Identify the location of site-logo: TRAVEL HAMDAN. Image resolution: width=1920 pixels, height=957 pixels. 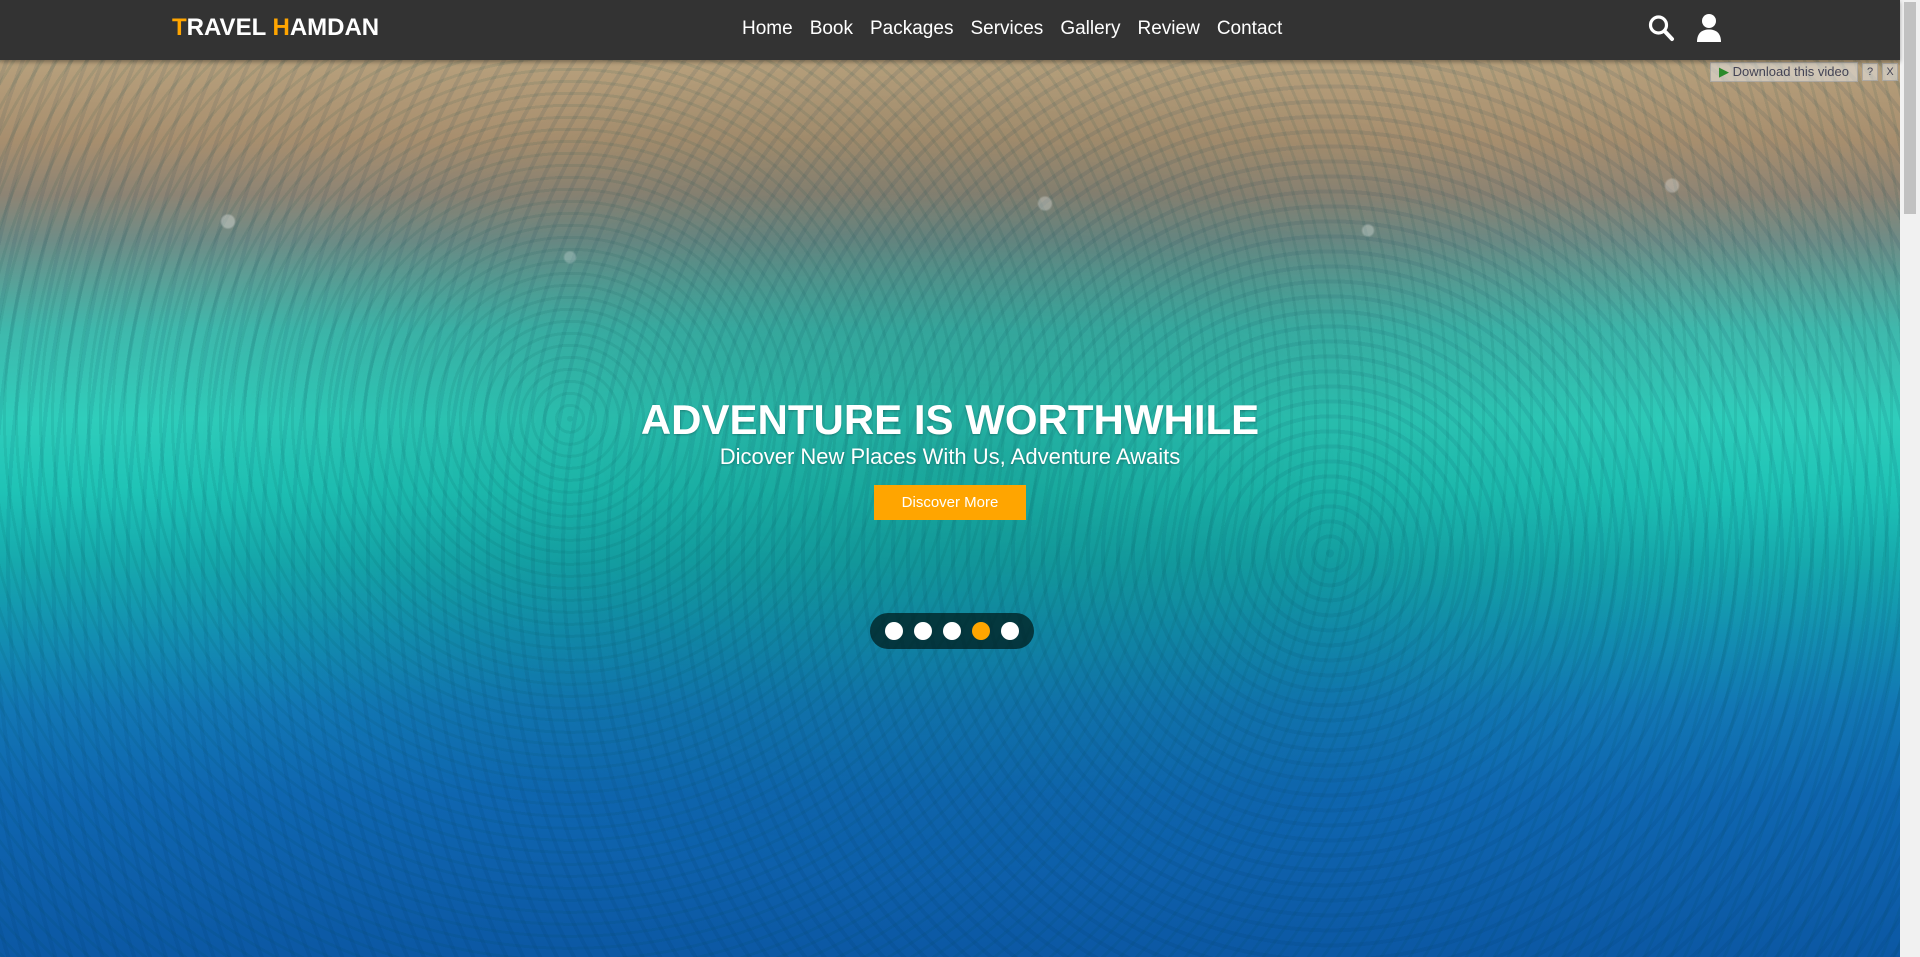
(275, 28).